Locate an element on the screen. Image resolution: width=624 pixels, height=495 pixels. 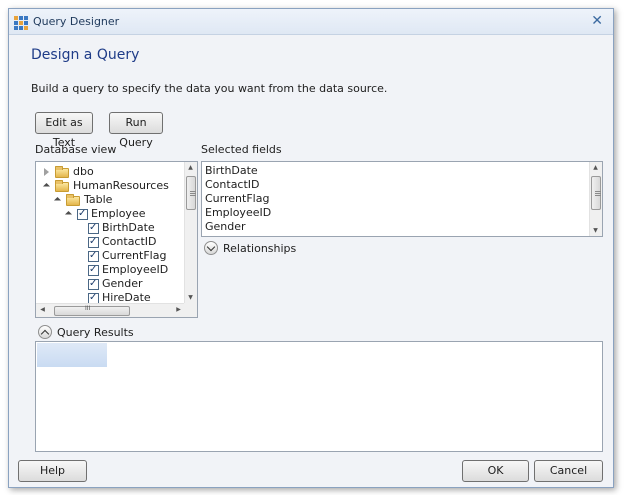
chevron-down-icon is located at coordinates (211, 247).